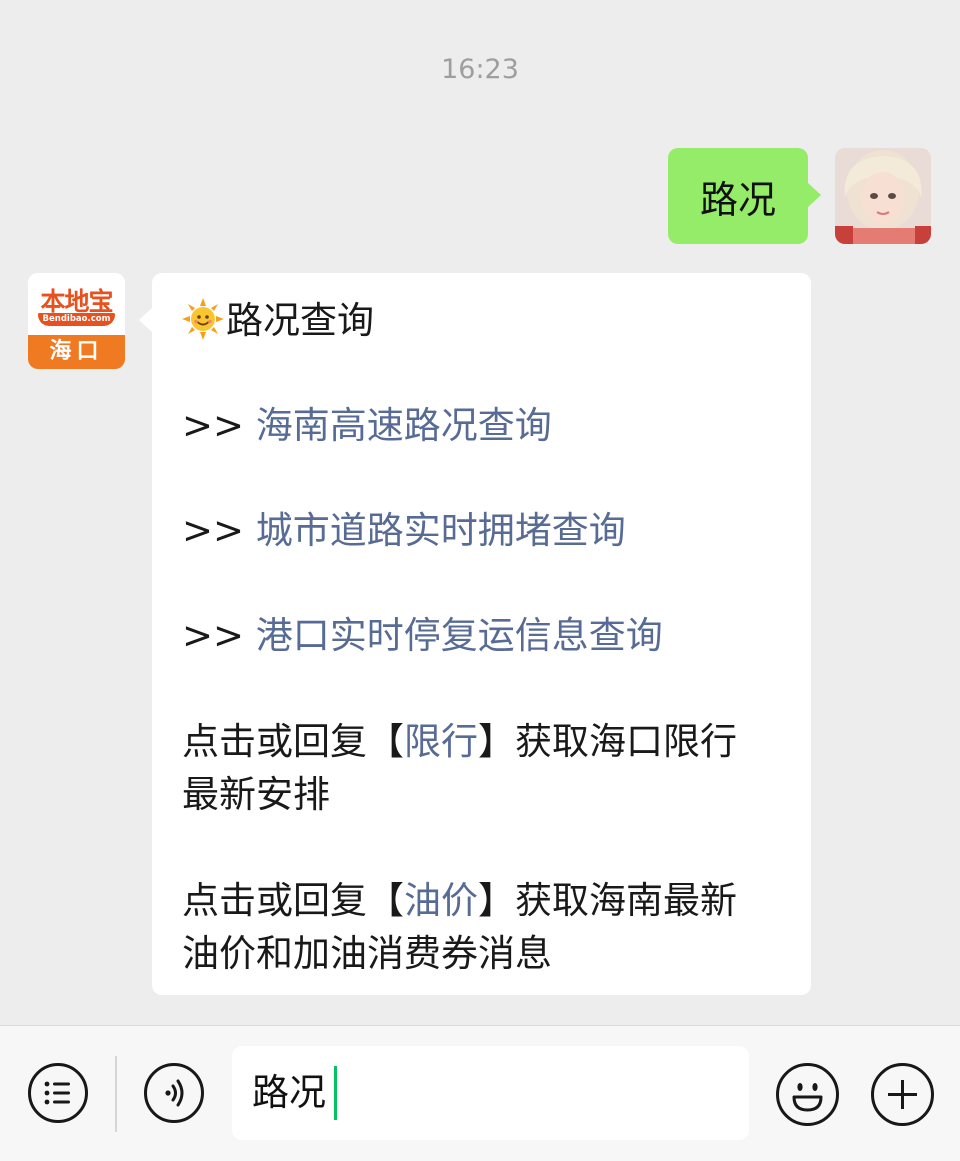 The image size is (960, 1161). I want to click on youjia-link: 油价, so click(441, 900).